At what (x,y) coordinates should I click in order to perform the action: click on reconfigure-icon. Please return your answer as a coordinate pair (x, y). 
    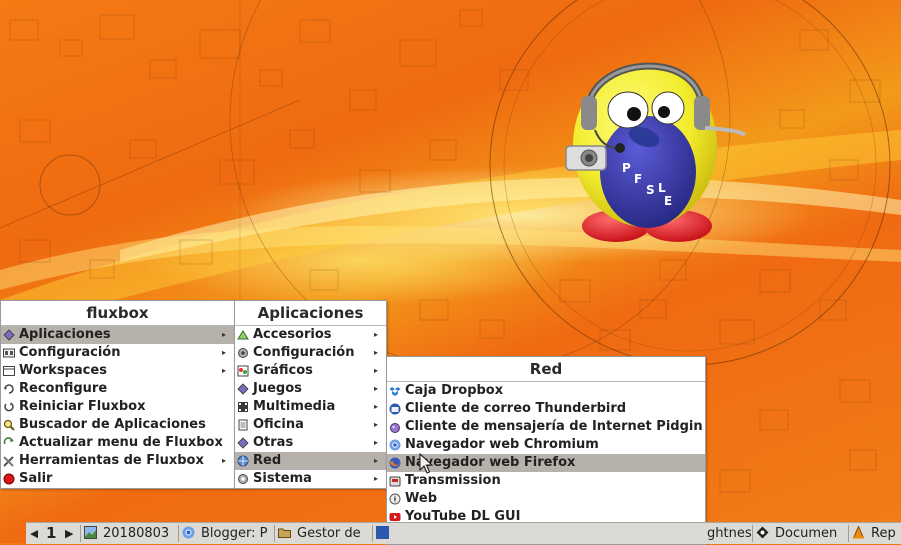
    Looking at the image, I should click on (9, 389).